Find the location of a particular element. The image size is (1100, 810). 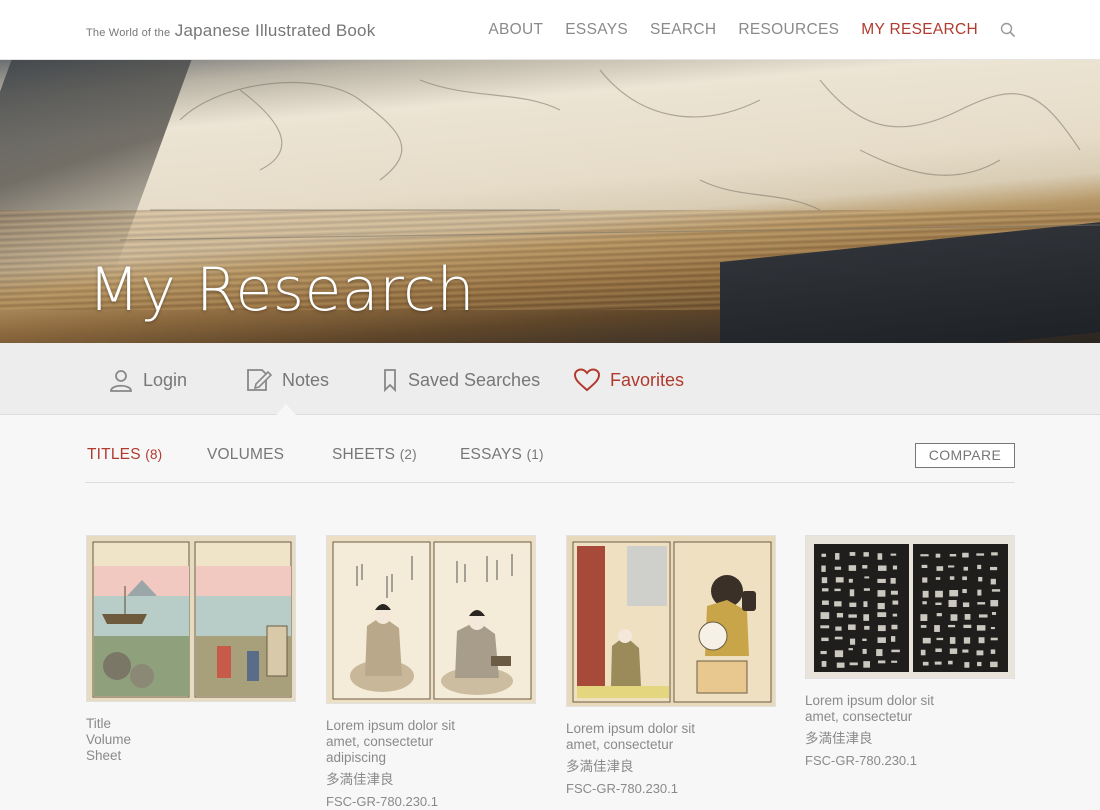

tab-notes: Notes is located at coordinates (287, 380).